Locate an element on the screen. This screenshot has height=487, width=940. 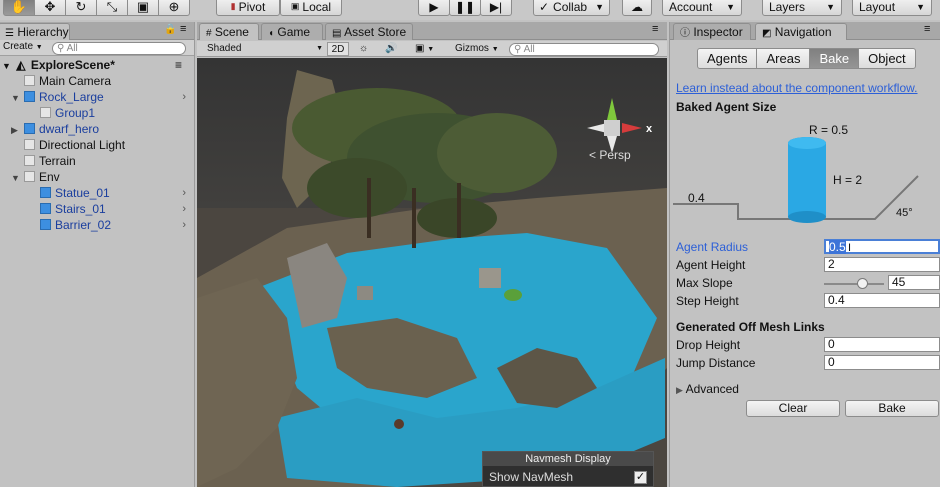
hand-tool-icon: ✋ is located at coordinates (19, 8).